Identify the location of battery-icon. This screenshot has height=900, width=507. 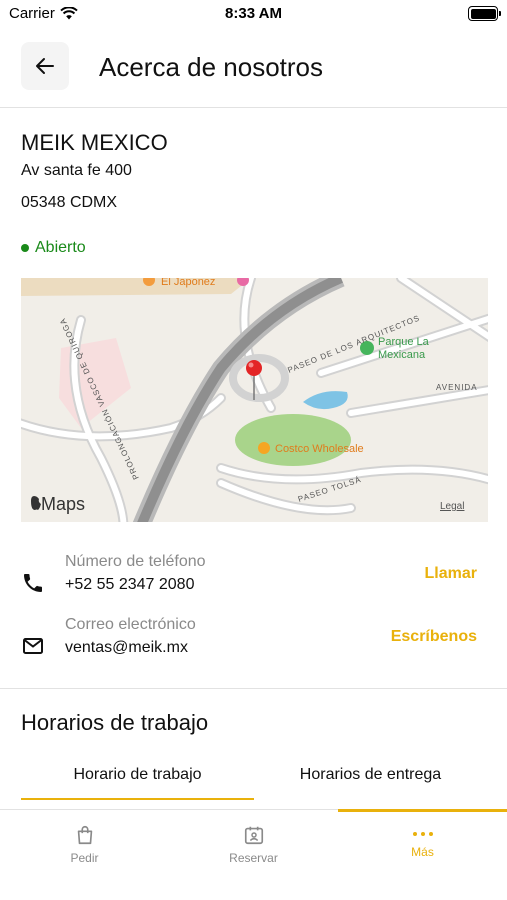
(484, 13).